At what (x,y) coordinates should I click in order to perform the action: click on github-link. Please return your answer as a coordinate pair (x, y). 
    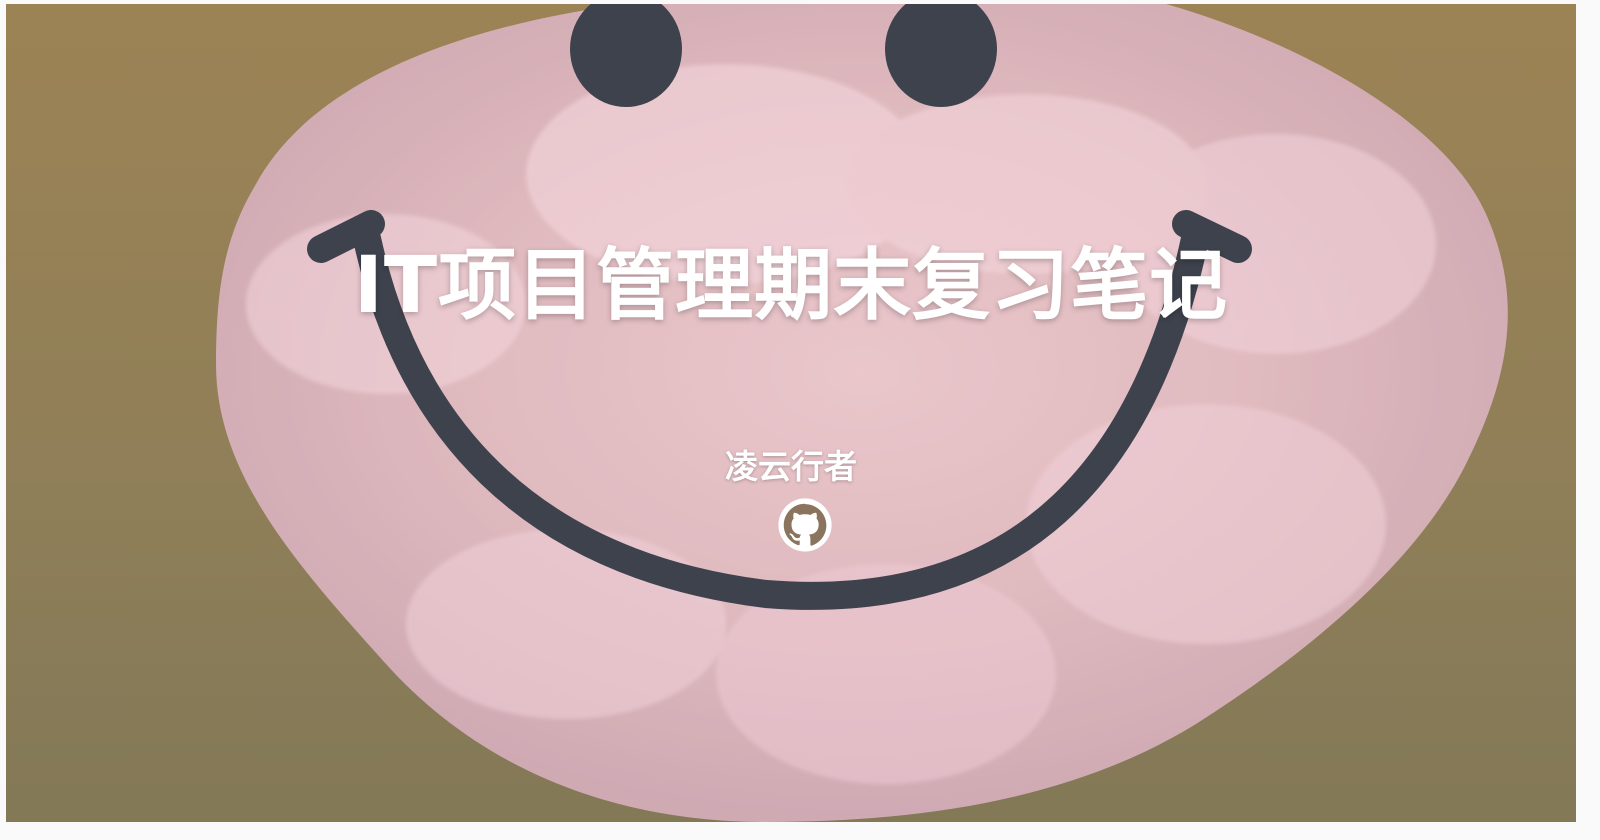
    Looking at the image, I should click on (805, 525).